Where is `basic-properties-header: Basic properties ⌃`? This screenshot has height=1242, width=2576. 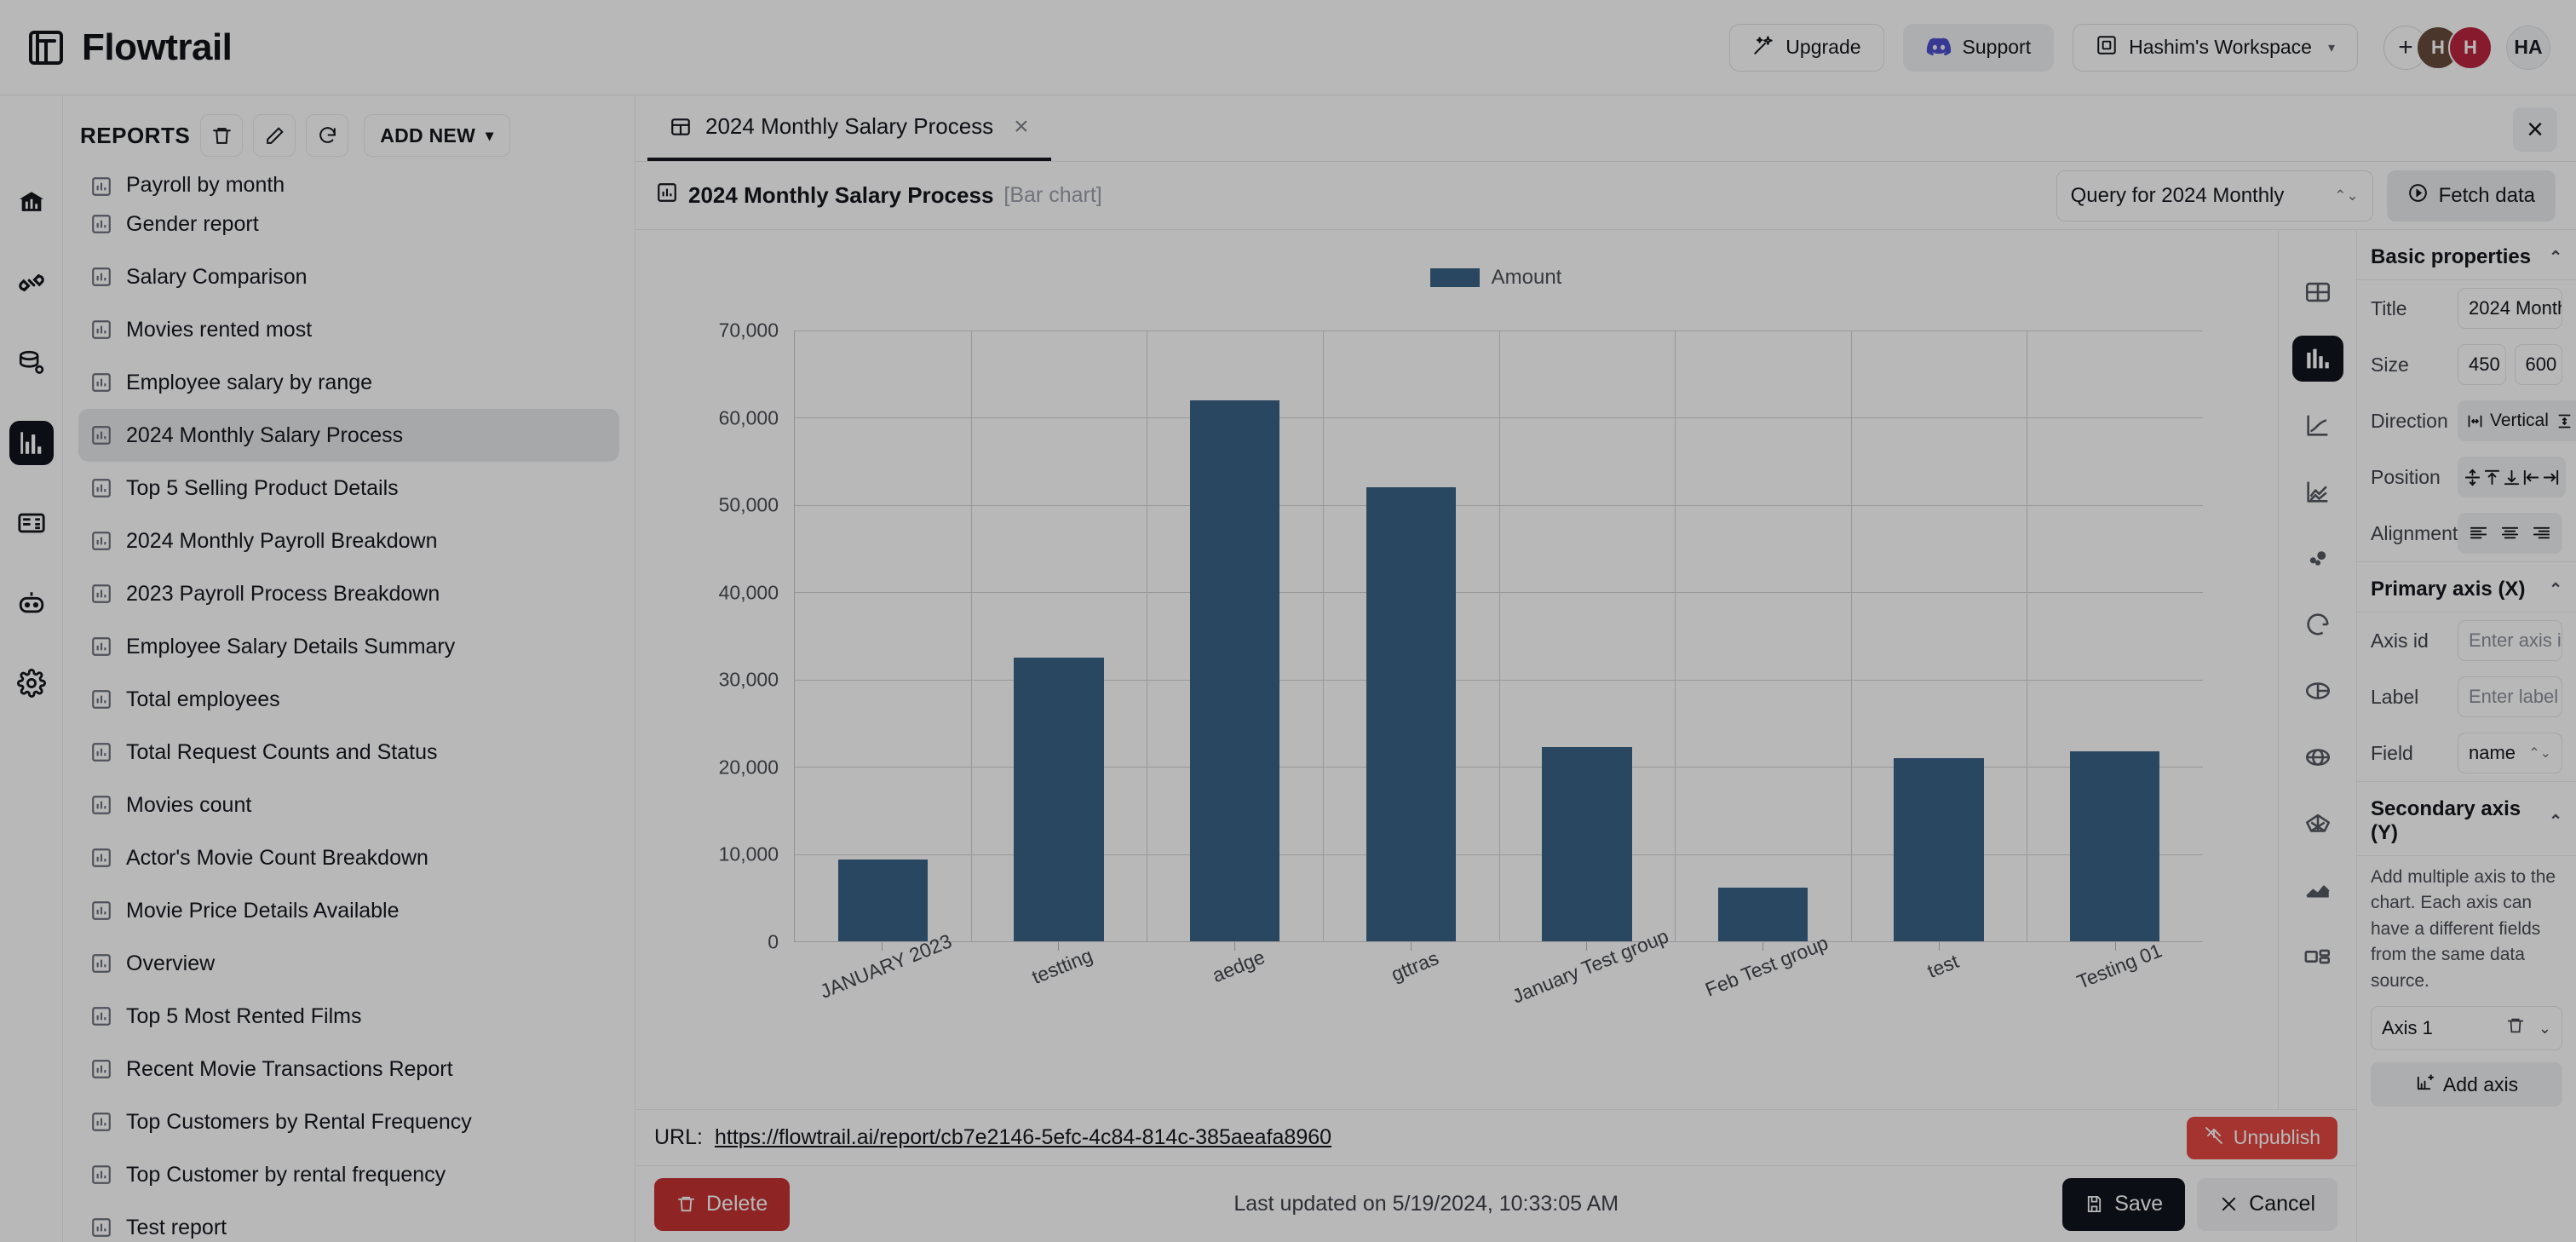 basic-properties-header: Basic properties ⌃ is located at coordinates (2466, 255).